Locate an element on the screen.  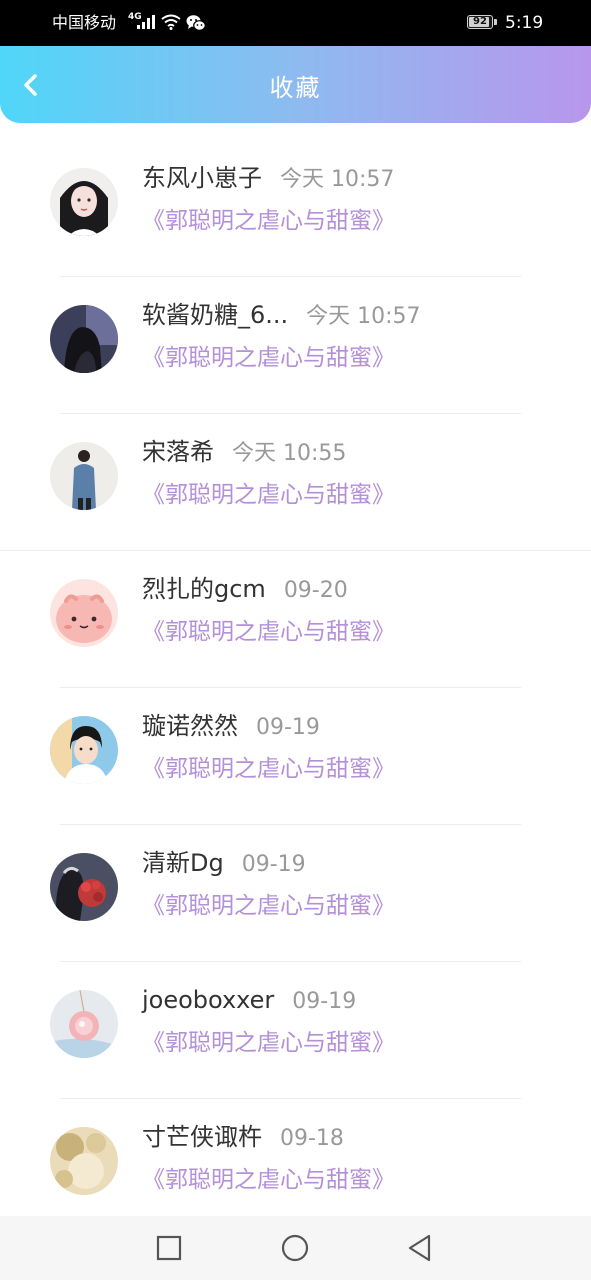
timestamp: 09-20 is located at coordinates (315, 590).